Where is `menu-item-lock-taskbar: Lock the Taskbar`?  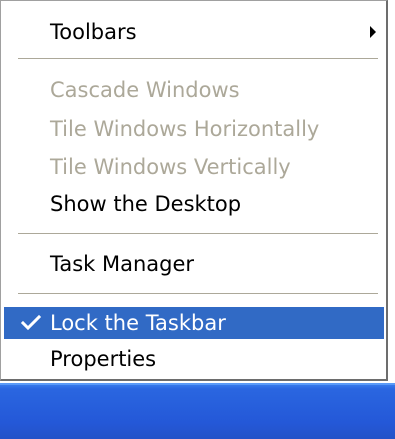
menu-item-lock-taskbar: Lock the Taskbar is located at coordinates (194, 323).